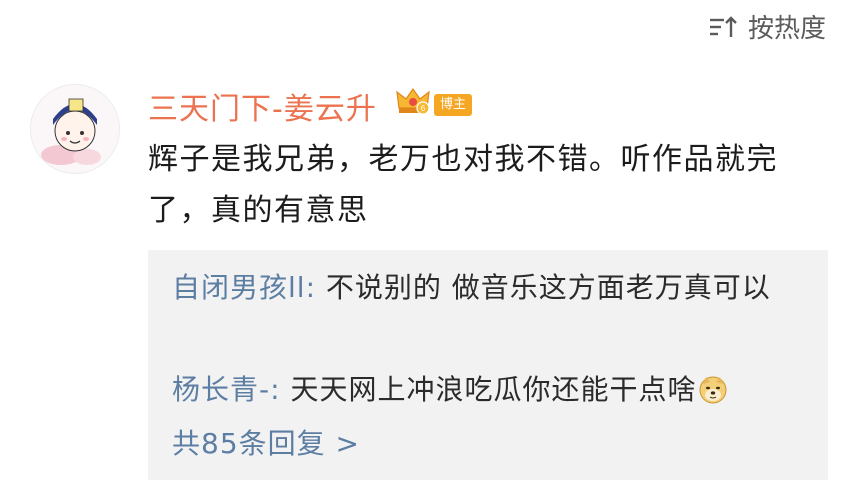 This screenshot has height=495, width=860. What do you see at coordinates (413, 103) in the screenshot?
I see `crown-vip-icon: 6` at bounding box center [413, 103].